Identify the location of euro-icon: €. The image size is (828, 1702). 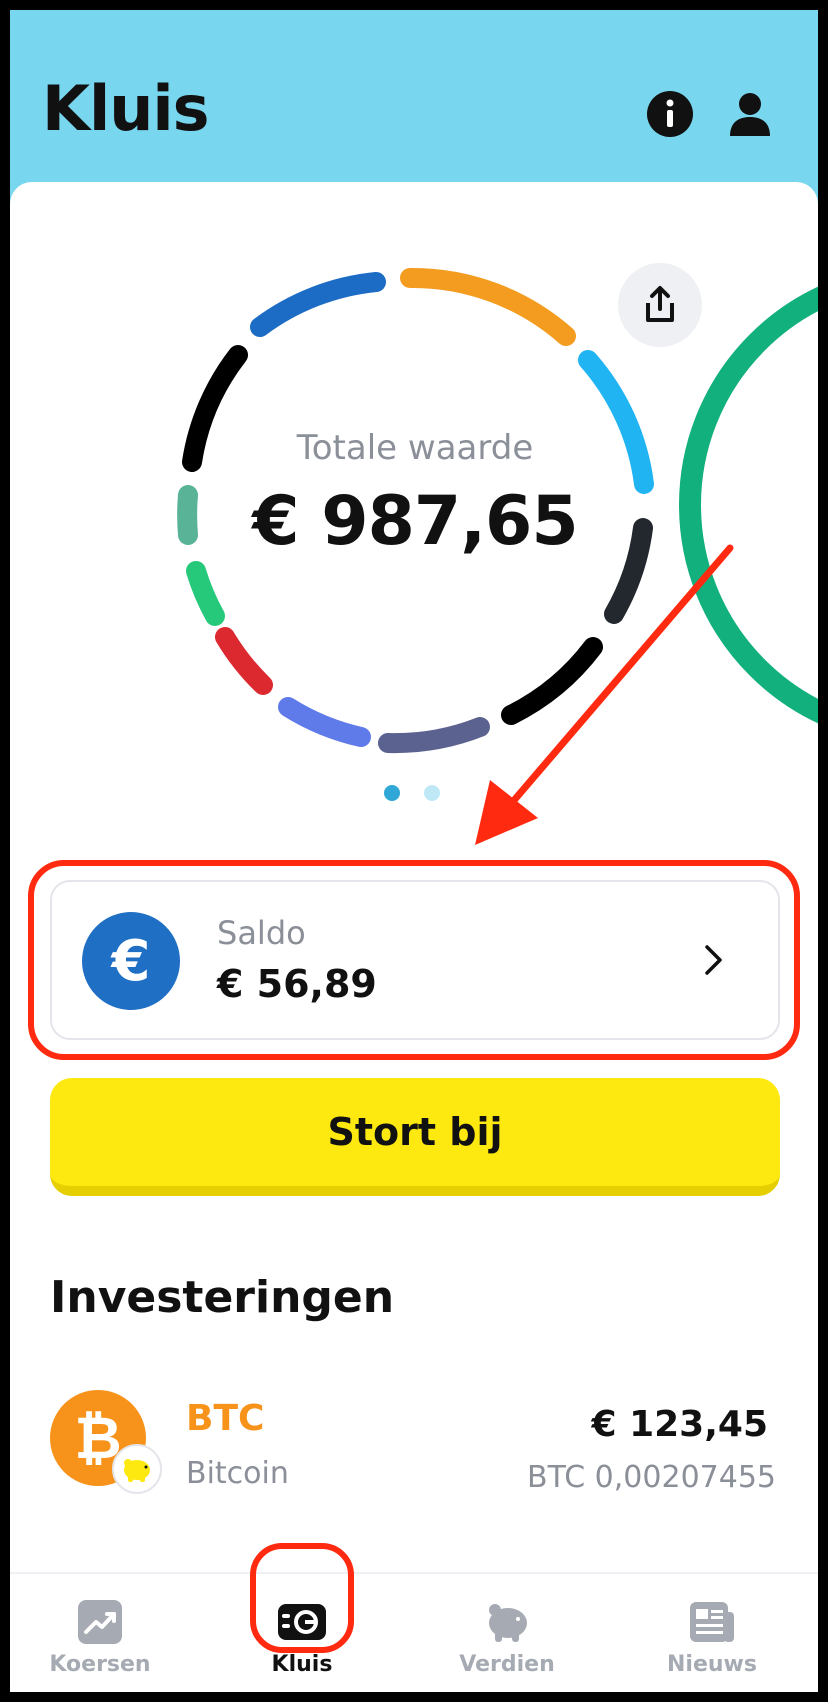
(131, 961).